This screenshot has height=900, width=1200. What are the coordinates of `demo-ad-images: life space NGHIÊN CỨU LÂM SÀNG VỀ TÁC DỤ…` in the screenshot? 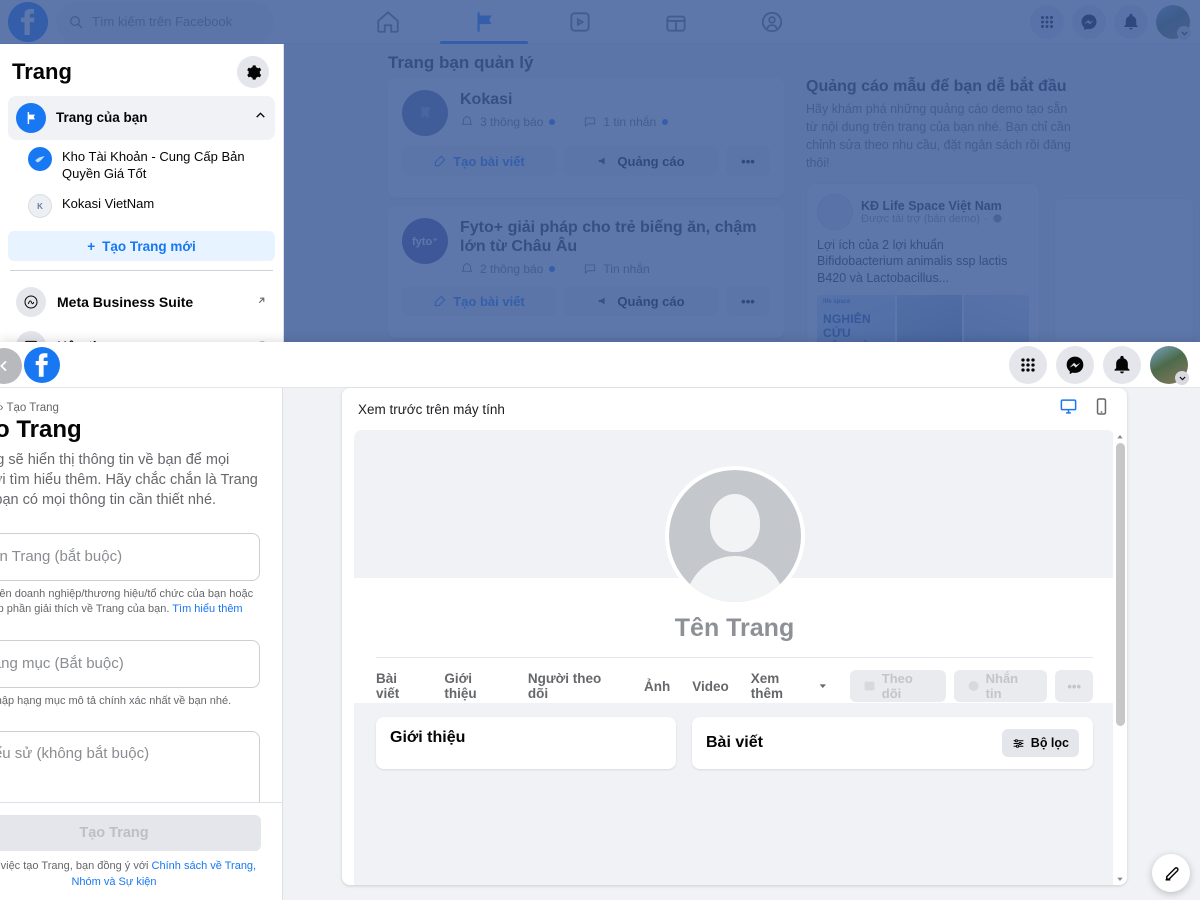 It's located at (923, 318).